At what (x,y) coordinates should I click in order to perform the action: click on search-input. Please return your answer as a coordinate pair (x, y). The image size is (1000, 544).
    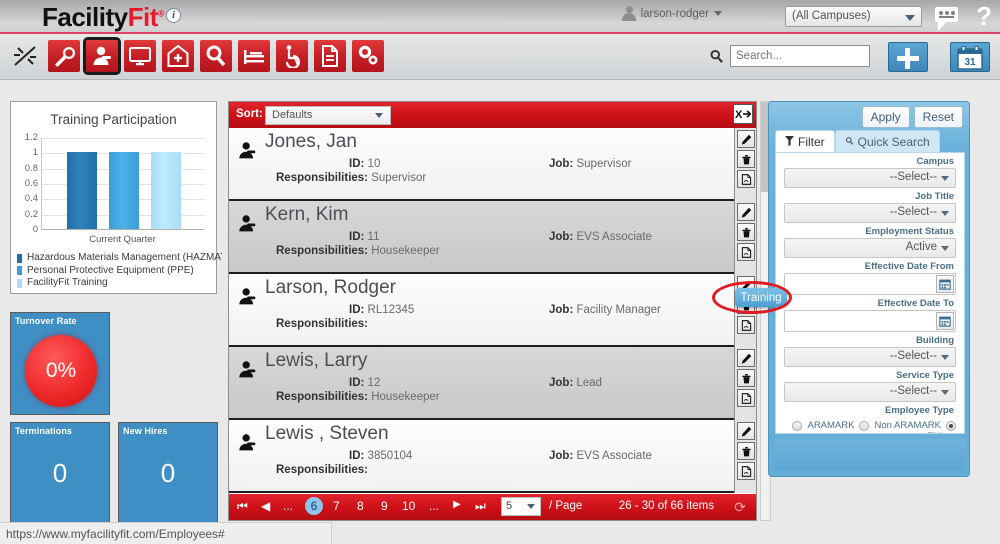
    Looking at the image, I should click on (800, 56).